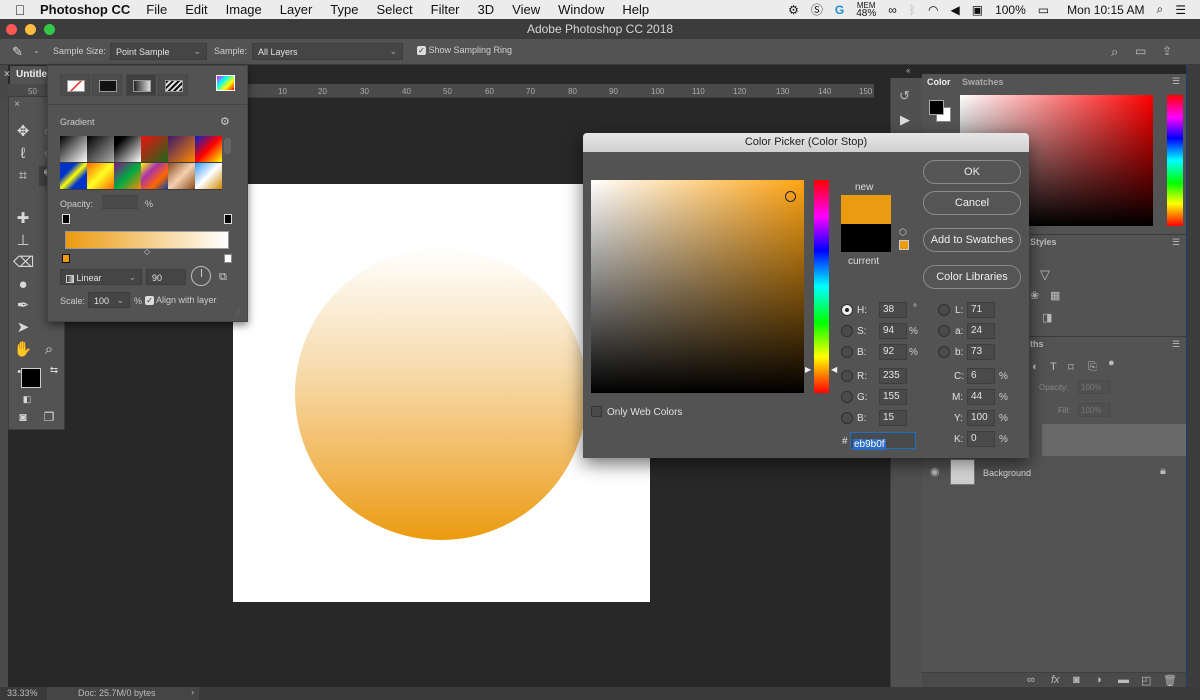  What do you see at coordinates (147, 251) in the screenshot?
I see `midpoint-diamond-icon: ◇` at bounding box center [147, 251].